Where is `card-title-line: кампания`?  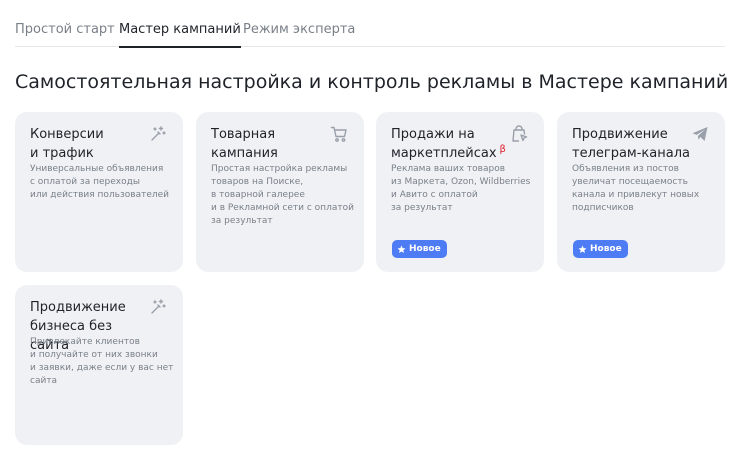 card-title-line: кампания is located at coordinates (244, 153).